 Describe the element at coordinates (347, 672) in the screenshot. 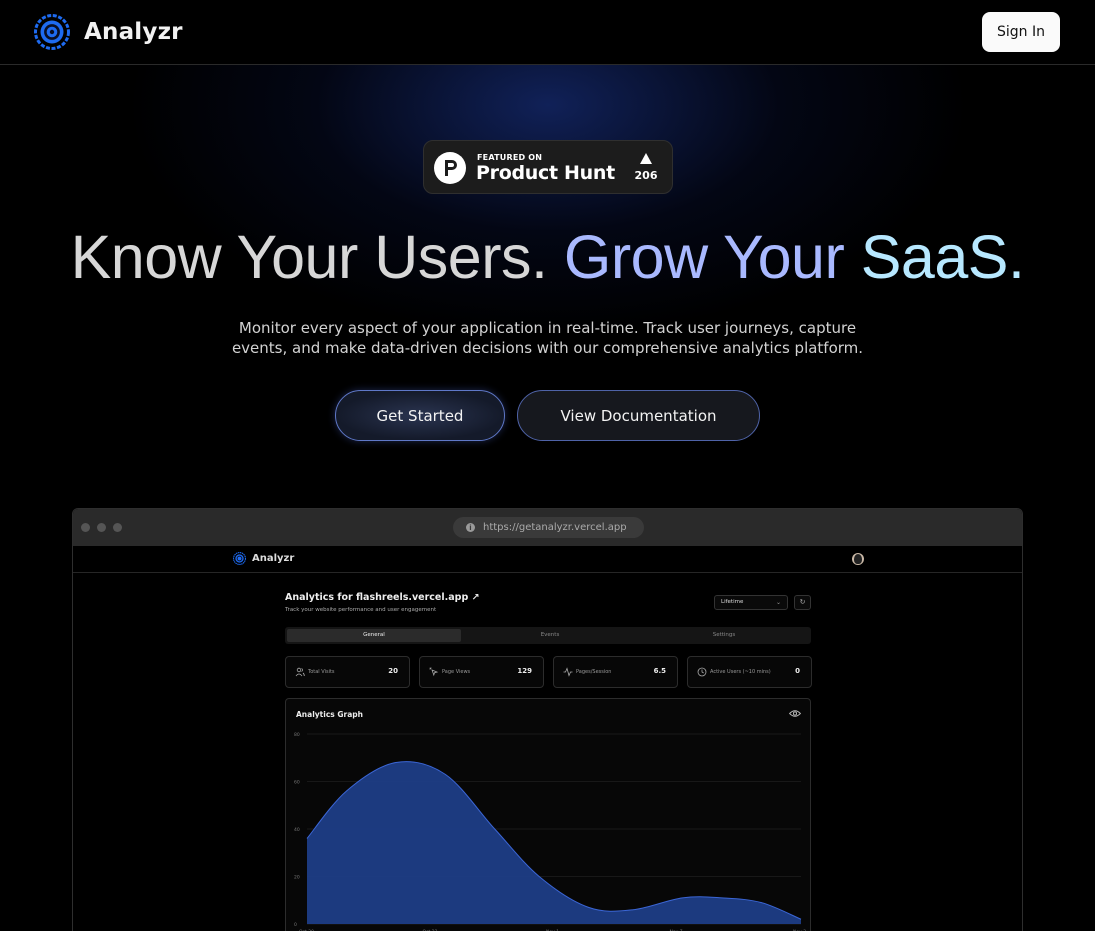

I see `metric-card-total-visits: Total Visits 20` at that location.